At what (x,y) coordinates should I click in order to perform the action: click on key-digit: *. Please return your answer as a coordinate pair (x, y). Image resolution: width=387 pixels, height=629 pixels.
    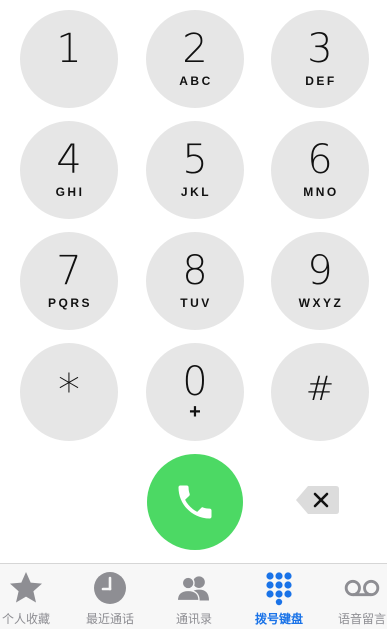
    Looking at the image, I should click on (69, 390).